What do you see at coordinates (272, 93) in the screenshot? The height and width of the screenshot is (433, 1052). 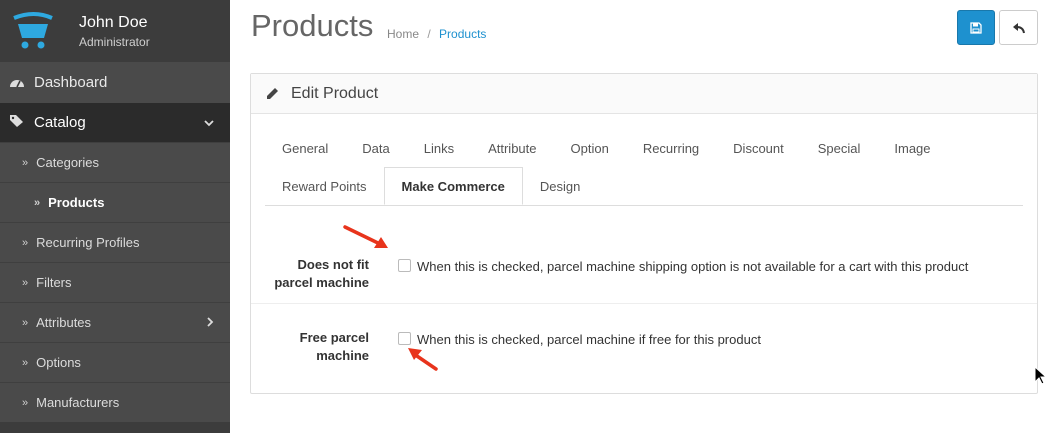 I see `pencil-icon` at bounding box center [272, 93].